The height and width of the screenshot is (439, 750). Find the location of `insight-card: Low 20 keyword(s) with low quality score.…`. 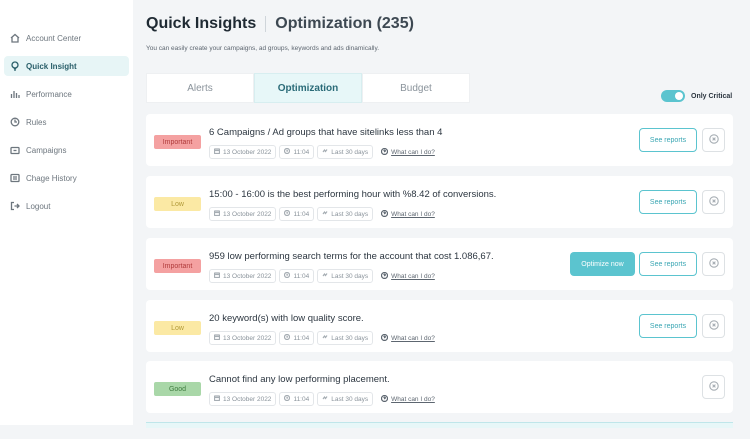

insight-card: Low 20 keyword(s) with low quality score.… is located at coordinates (439, 326).